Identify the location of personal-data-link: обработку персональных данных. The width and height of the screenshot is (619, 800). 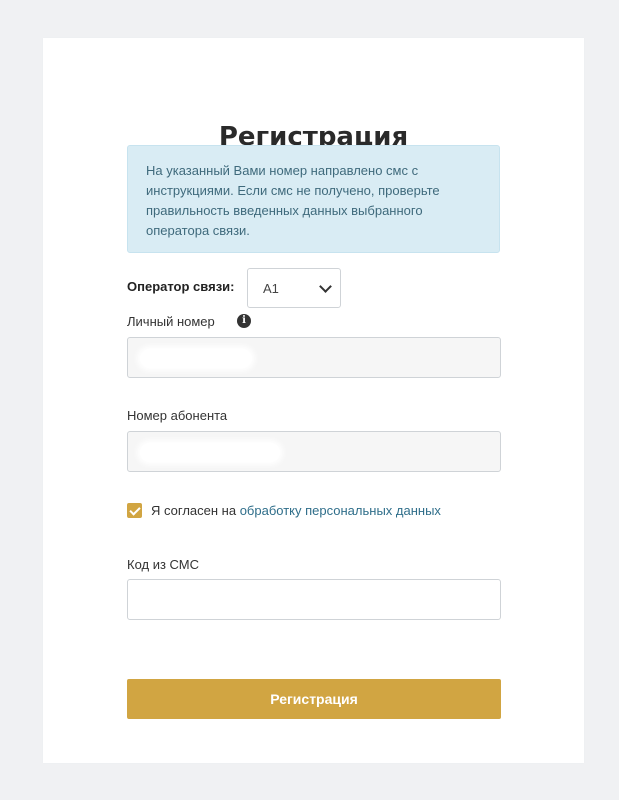
(340, 510).